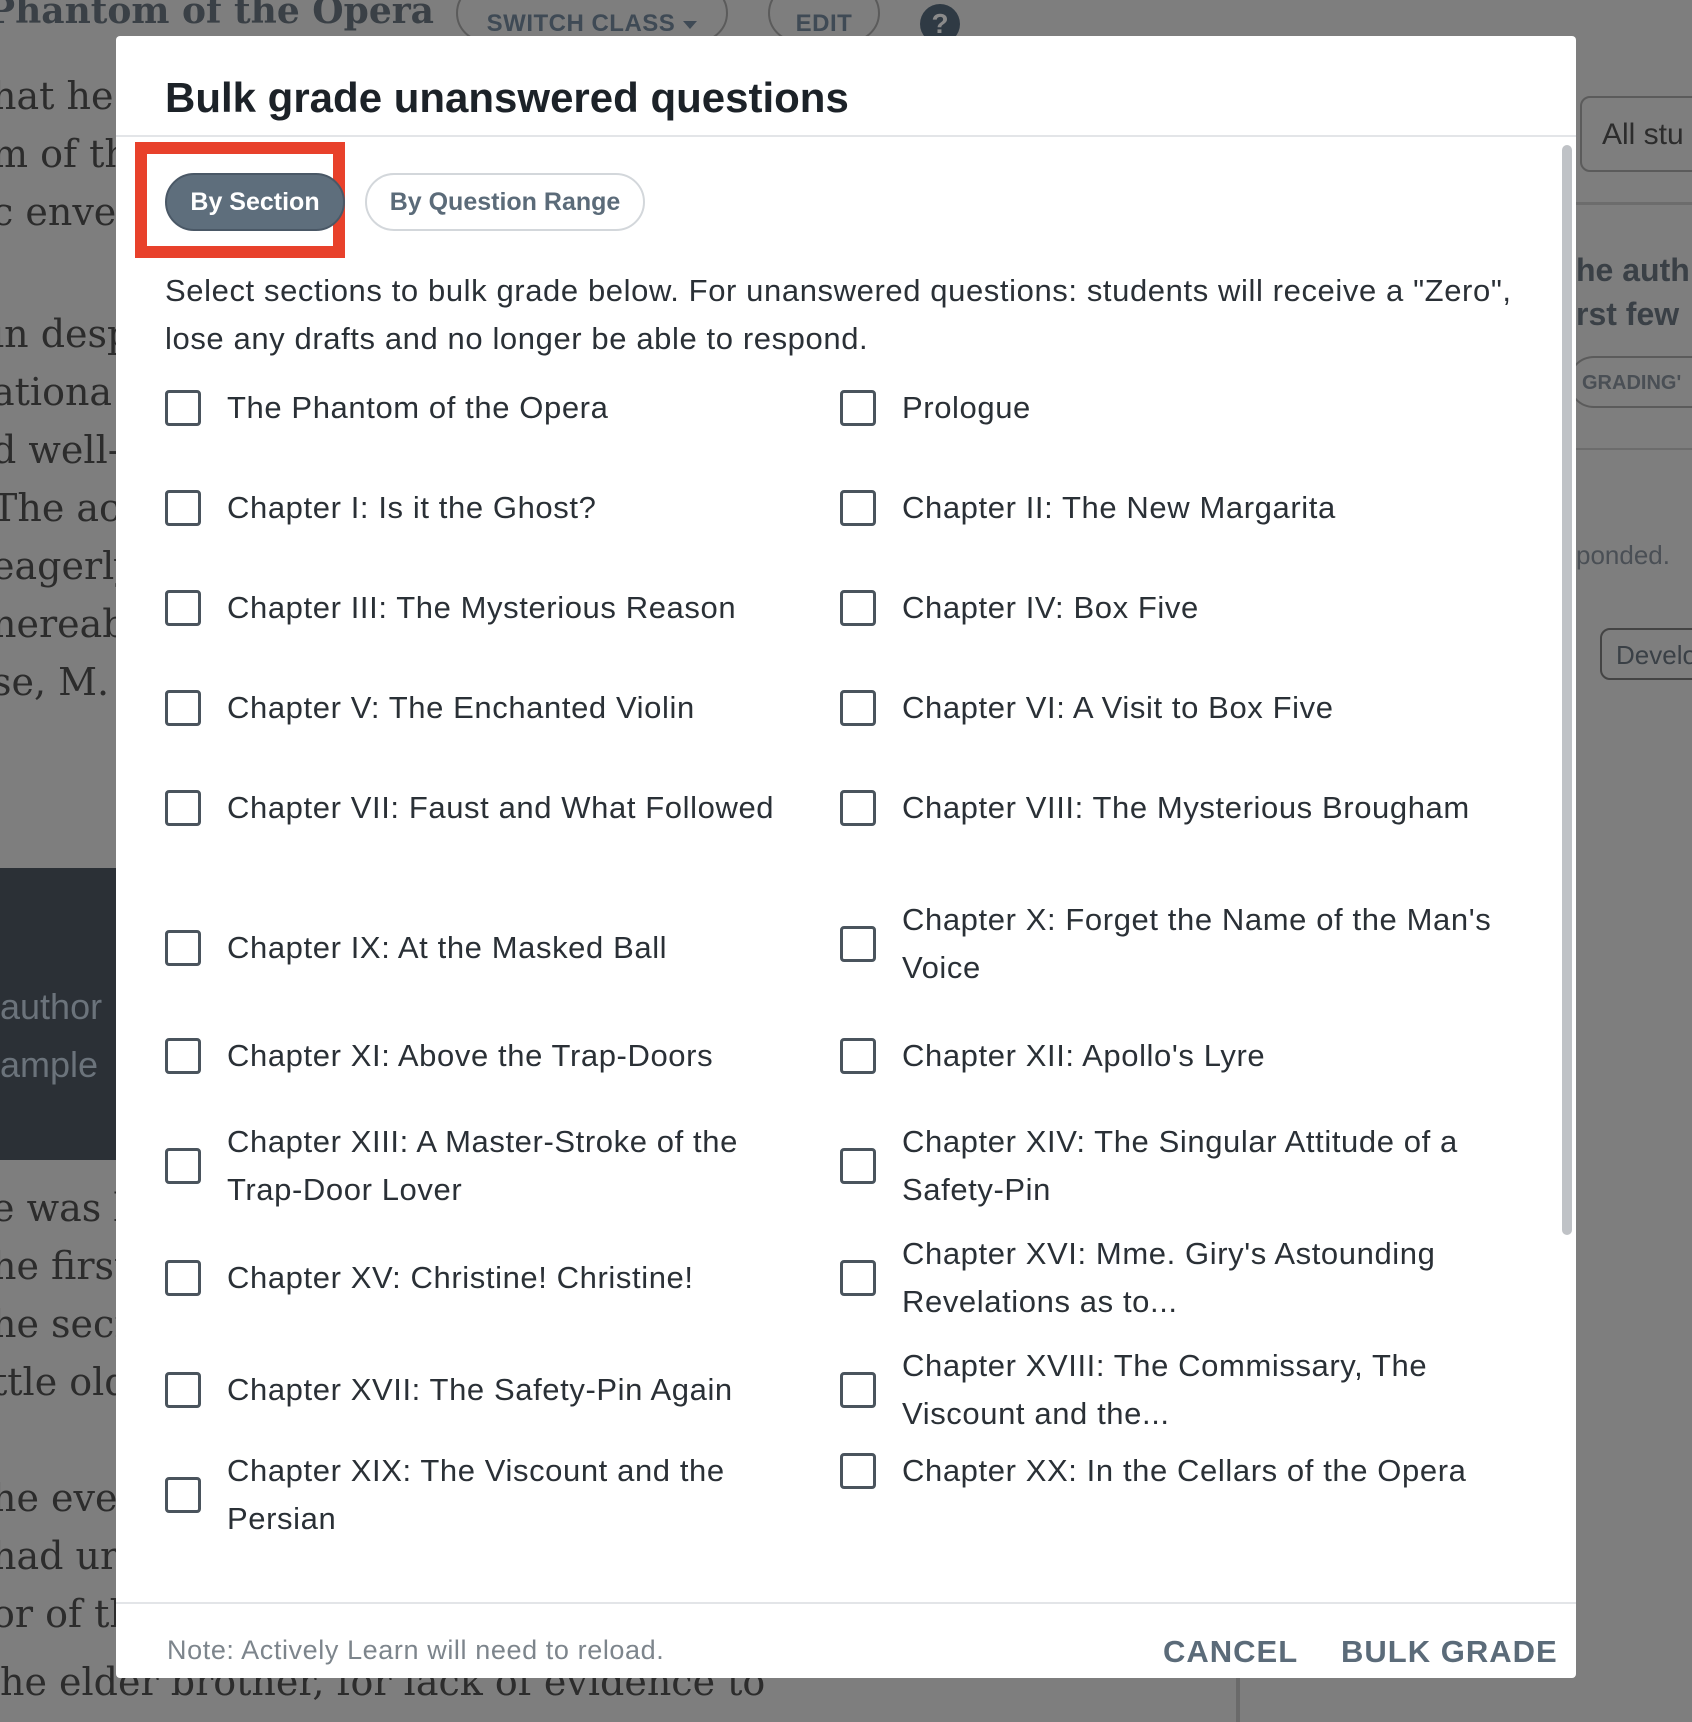 This screenshot has height=1722, width=1692. What do you see at coordinates (1636, 134) in the screenshot?
I see `students-select: All stu` at bounding box center [1636, 134].